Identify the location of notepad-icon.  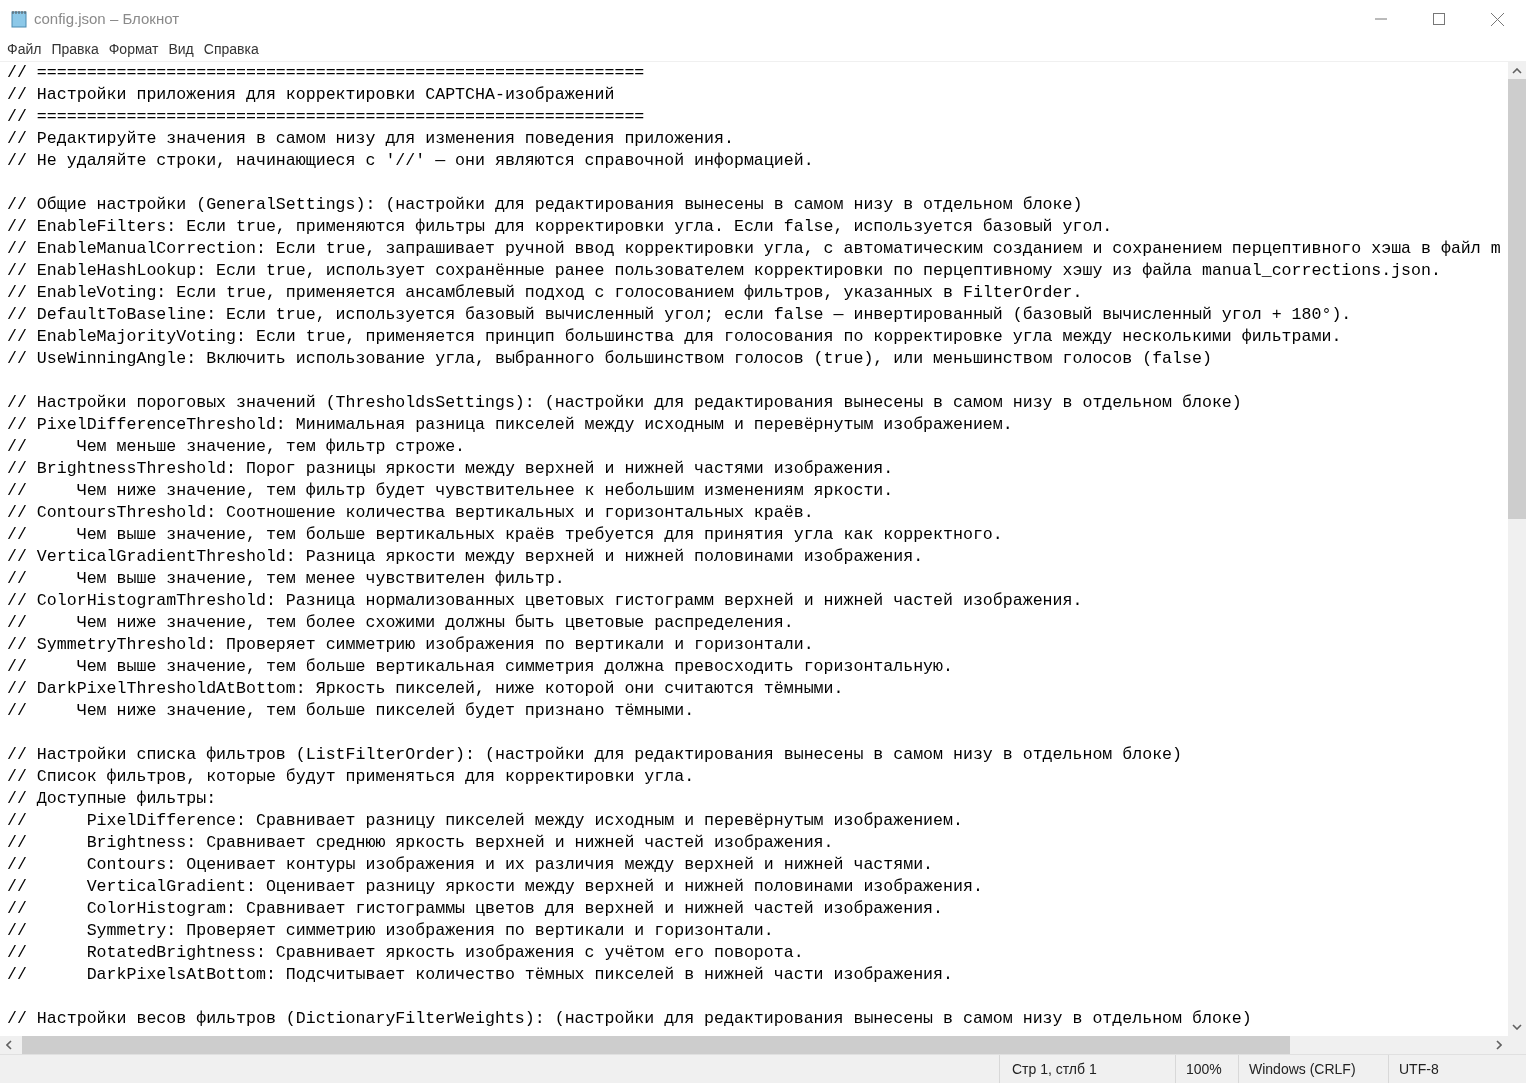
(19, 19).